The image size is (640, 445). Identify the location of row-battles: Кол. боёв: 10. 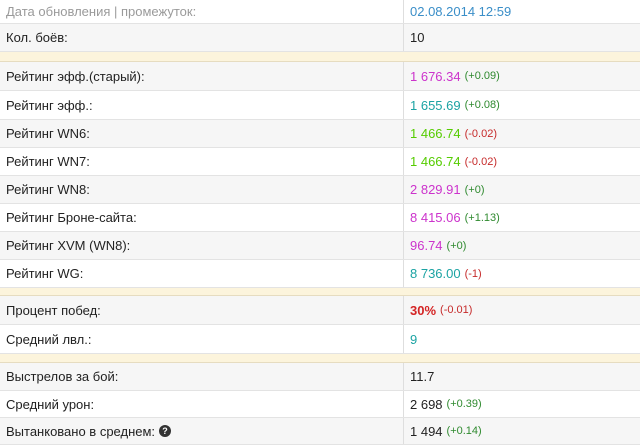
(320, 38).